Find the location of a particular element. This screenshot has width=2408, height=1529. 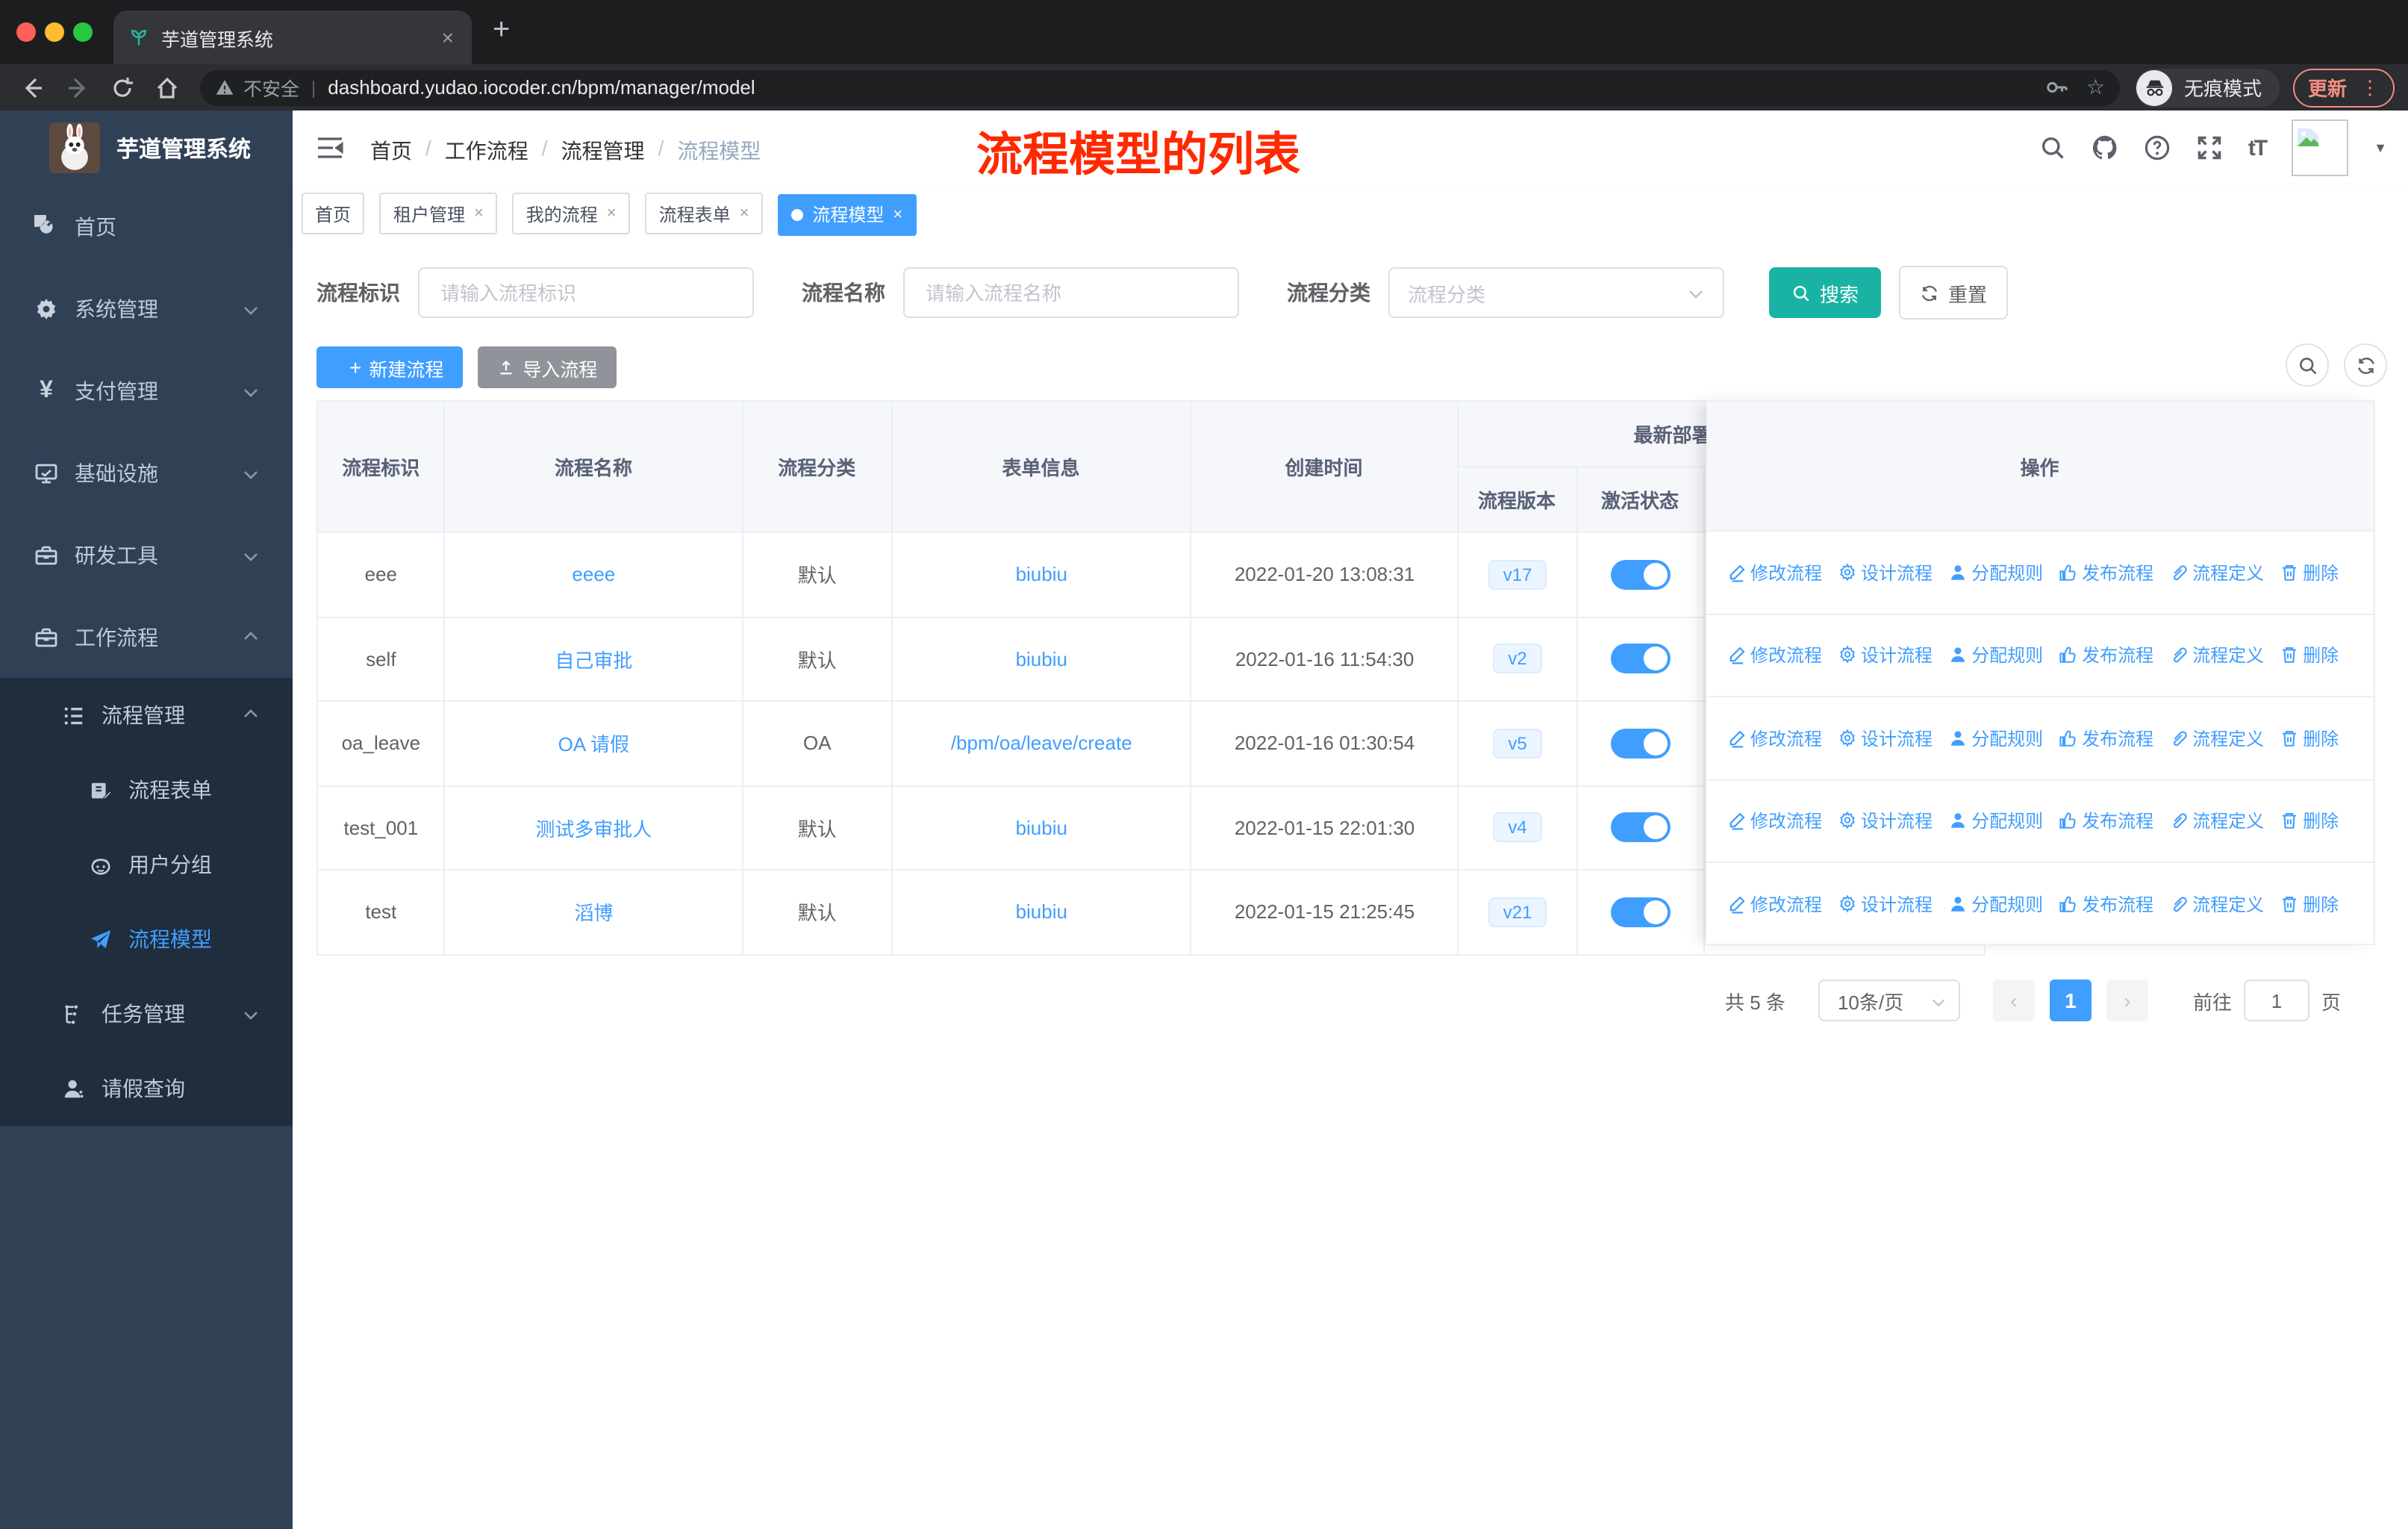

forward-icon is located at coordinates (78, 87).